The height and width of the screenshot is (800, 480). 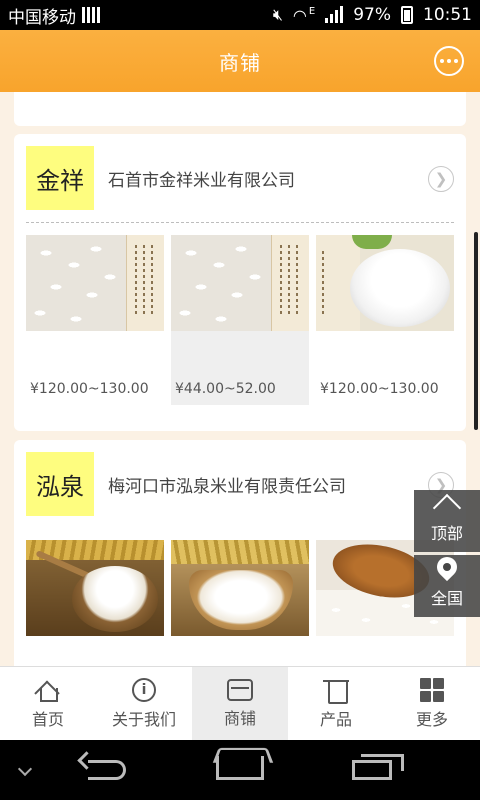 What do you see at coordinates (225, 389) in the screenshot?
I see `product-price: ¥44.00~52.00` at bounding box center [225, 389].